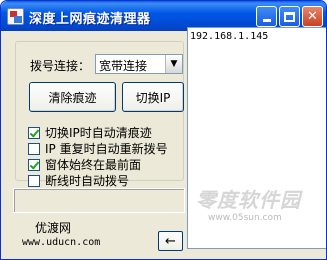 This screenshot has height=260, width=327. What do you see at coordinates (34, 132) in the screenshot?
I see `checkbox-auto-clear` at bounding box center [34, 132].